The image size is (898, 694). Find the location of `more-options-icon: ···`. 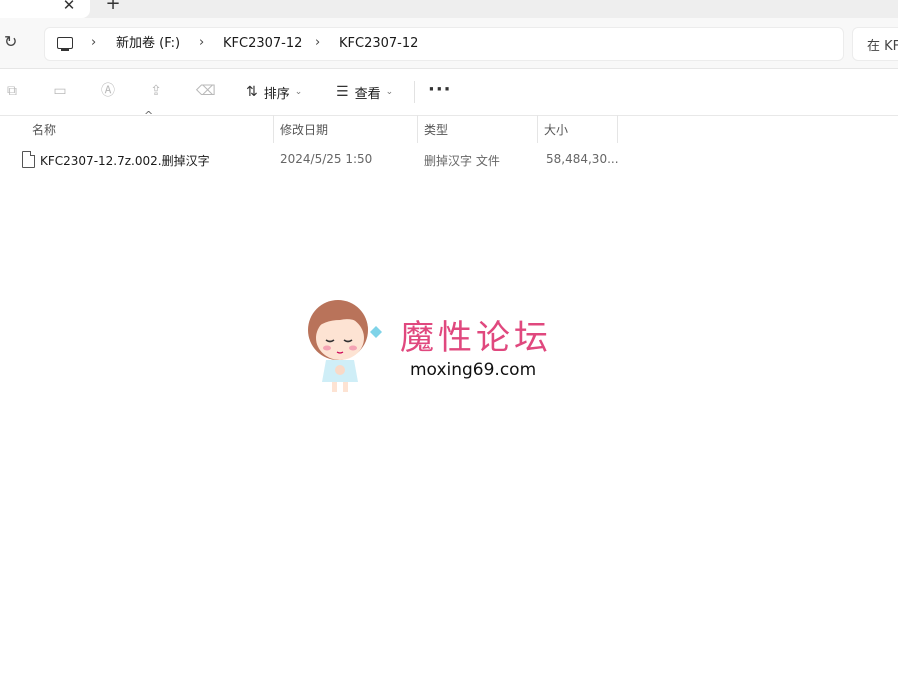

more-options-icon: ··· is located at coordinates (440, 89).